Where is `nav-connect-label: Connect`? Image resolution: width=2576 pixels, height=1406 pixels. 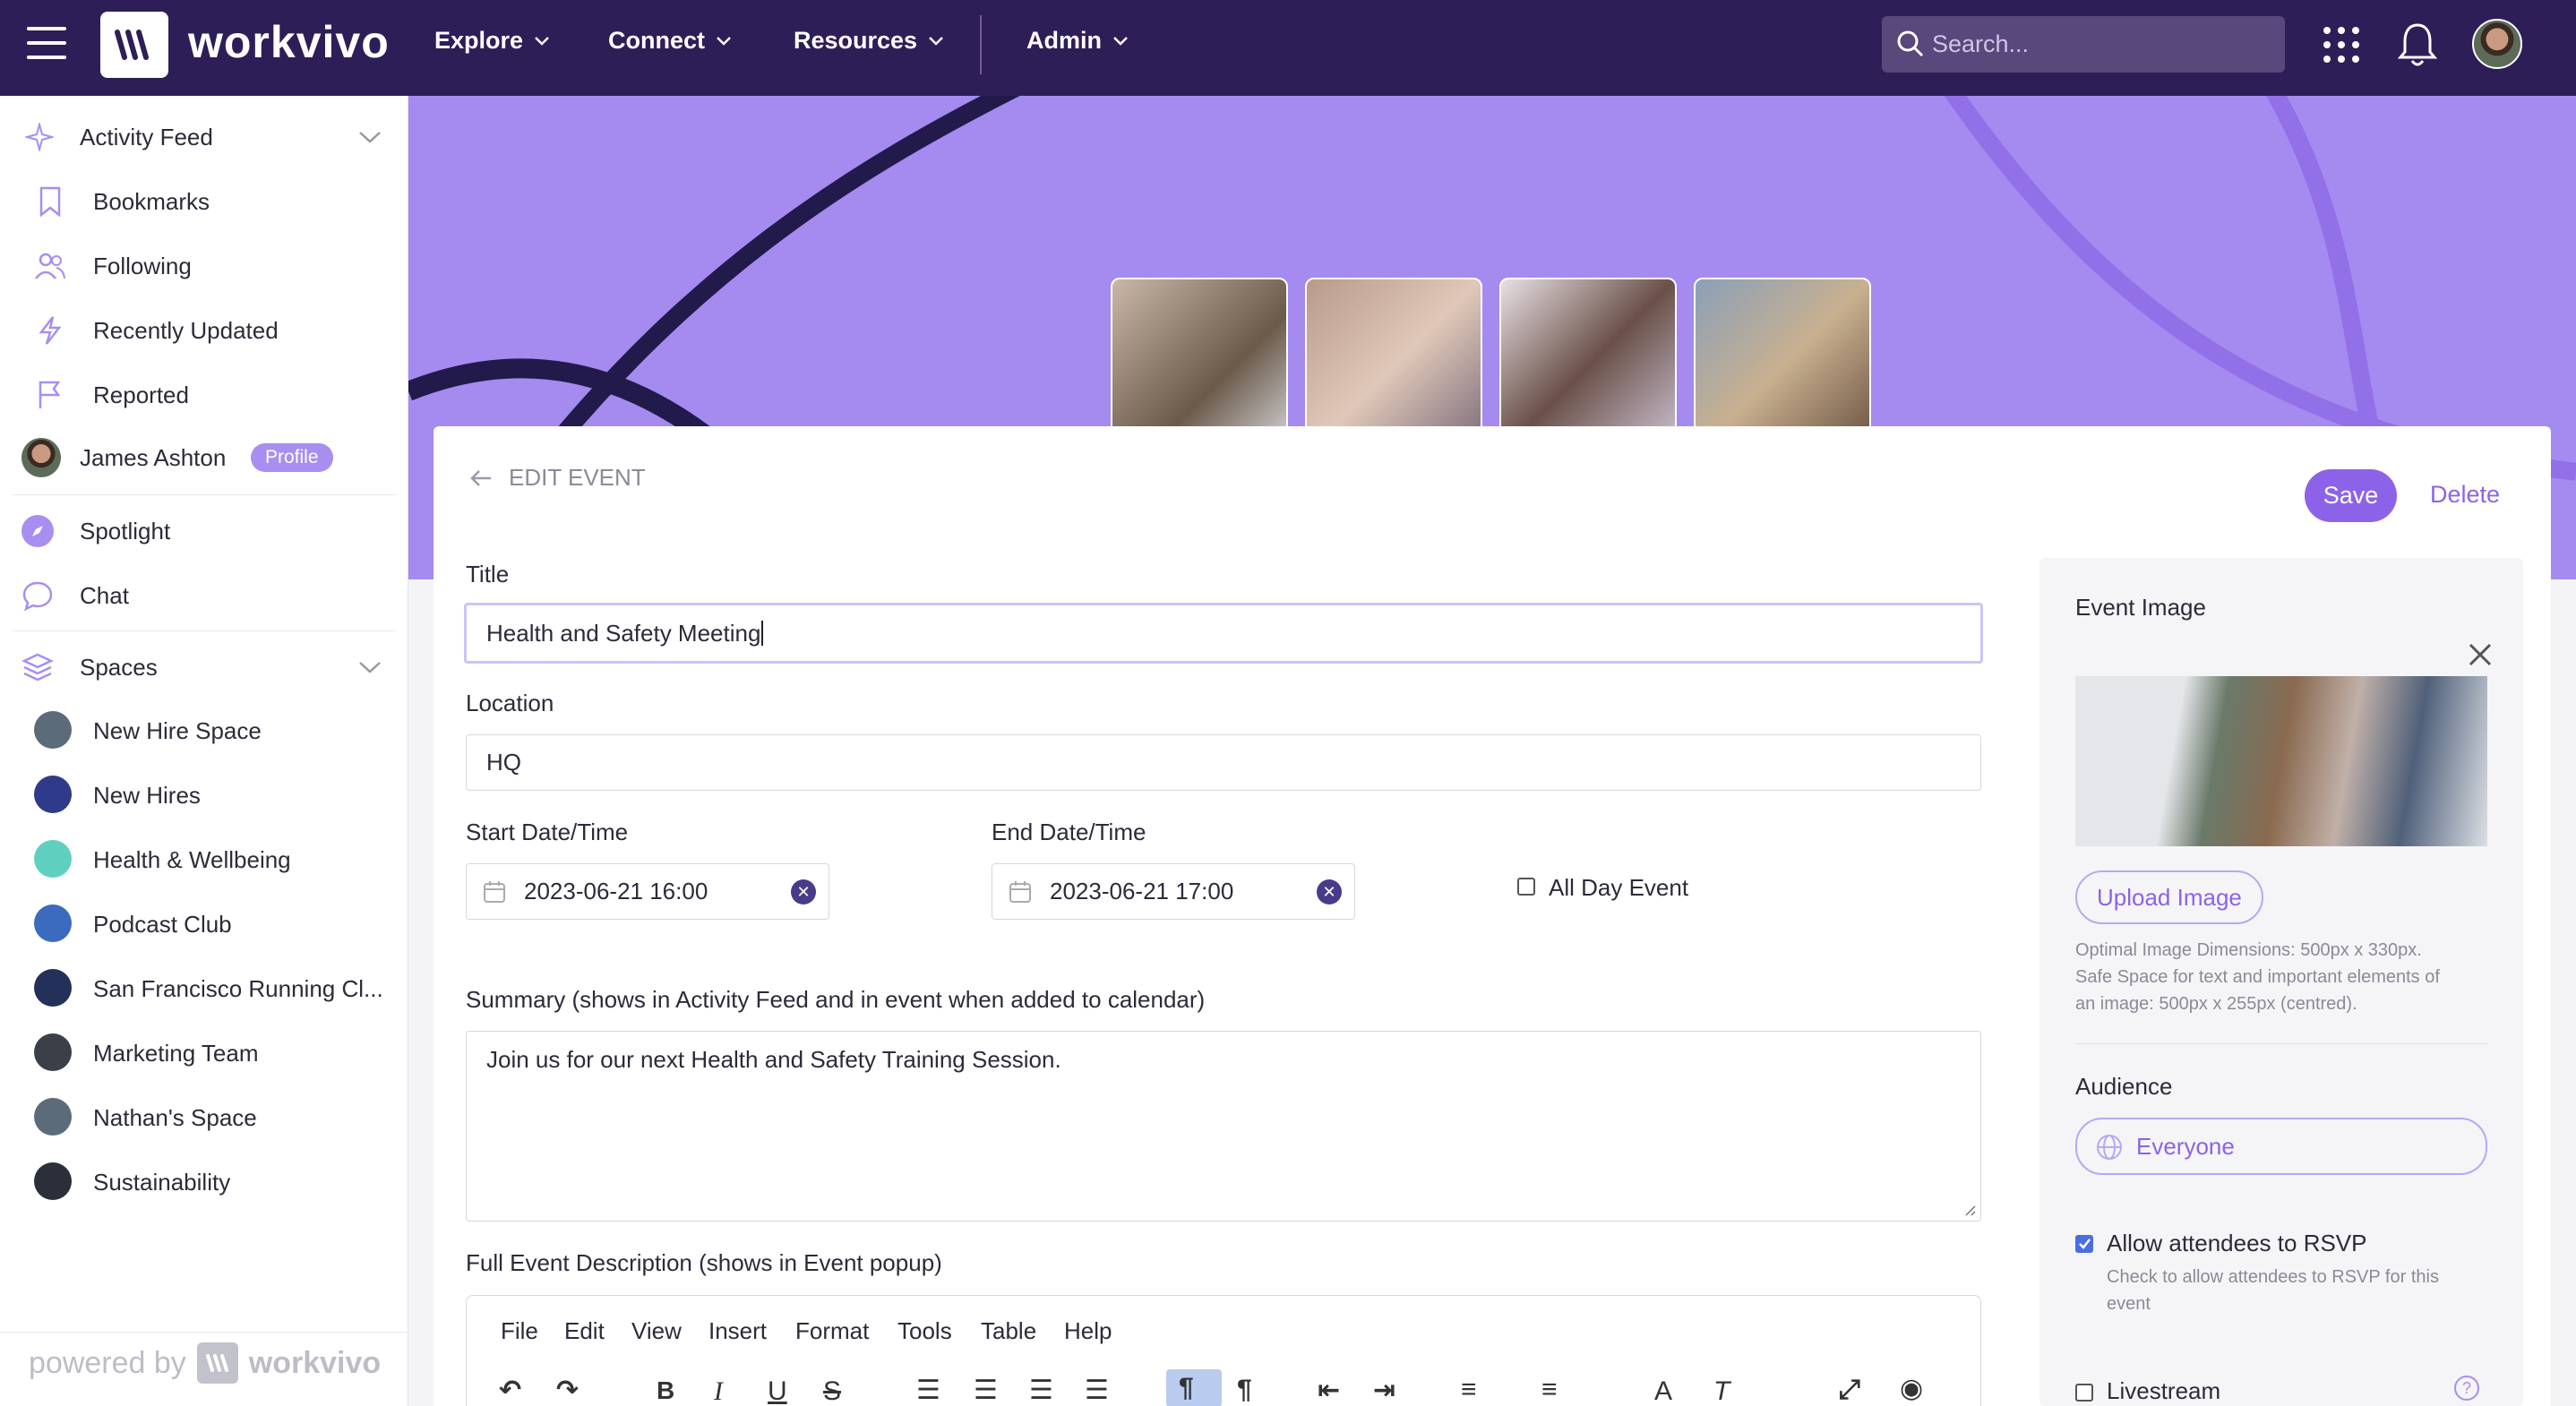 nav-connect-label: Connect is located at coordinates (656, 40).